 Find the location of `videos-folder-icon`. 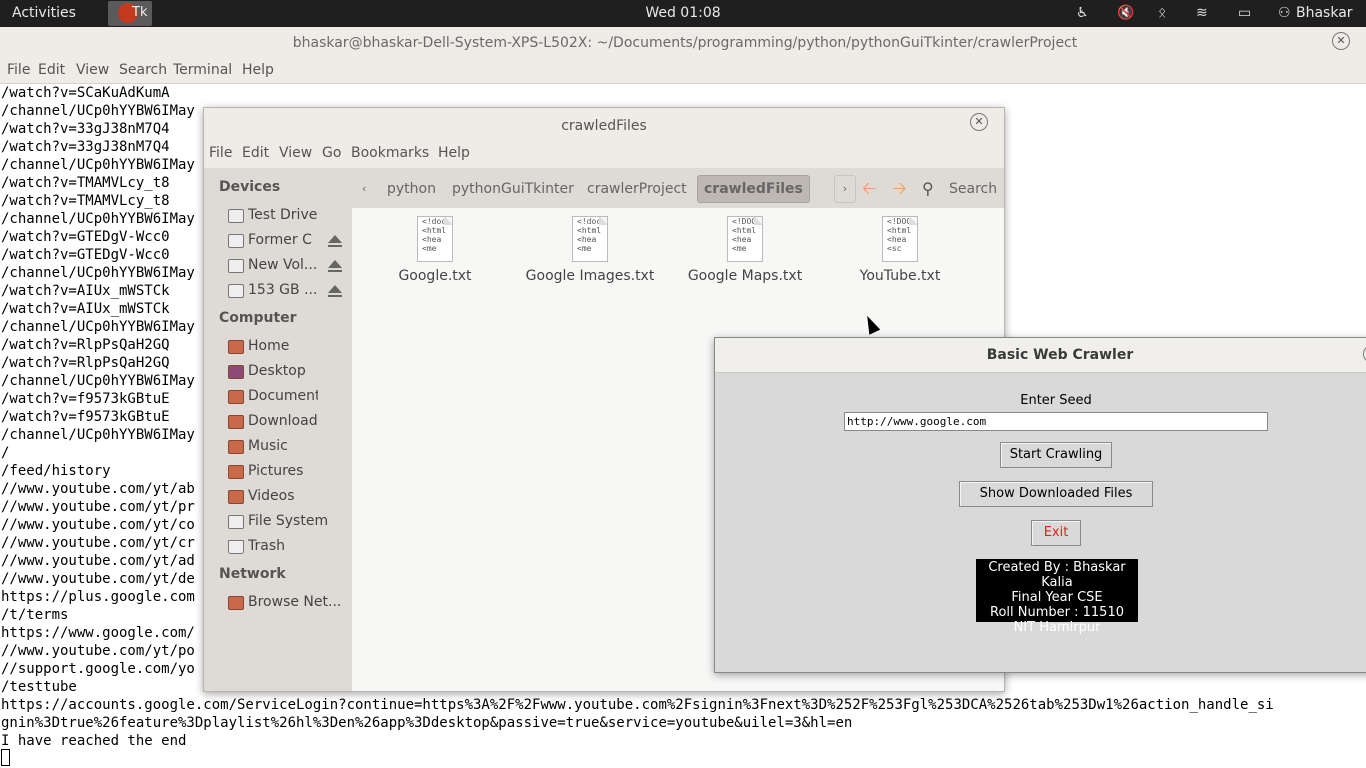

videos-folder-icon is located at coordinates (236, 497).